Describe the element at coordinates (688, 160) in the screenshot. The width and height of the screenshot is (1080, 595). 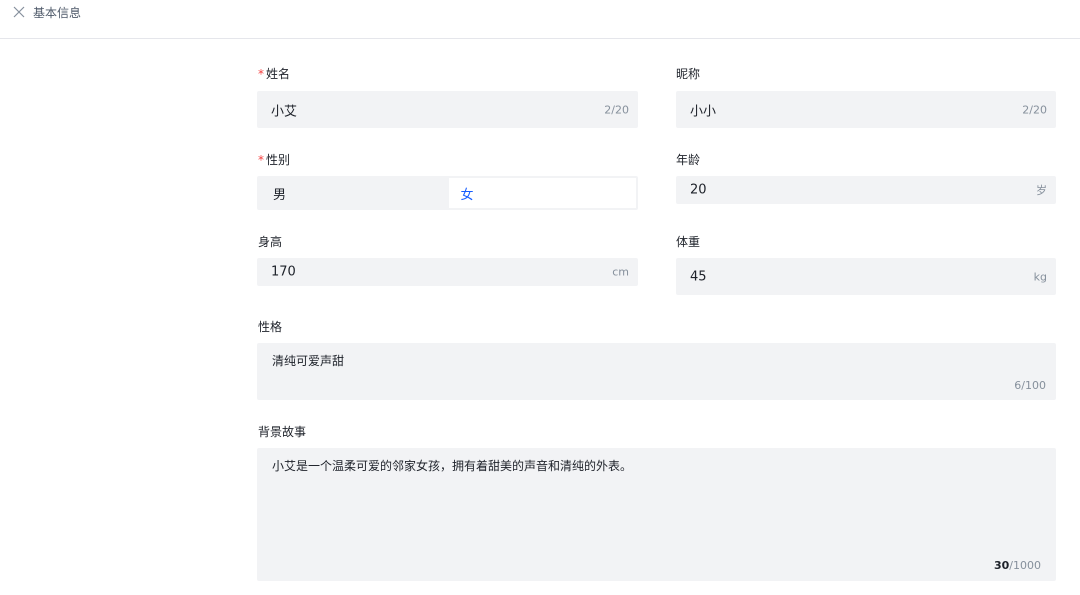
I see `age-label: 年龄` at that location.